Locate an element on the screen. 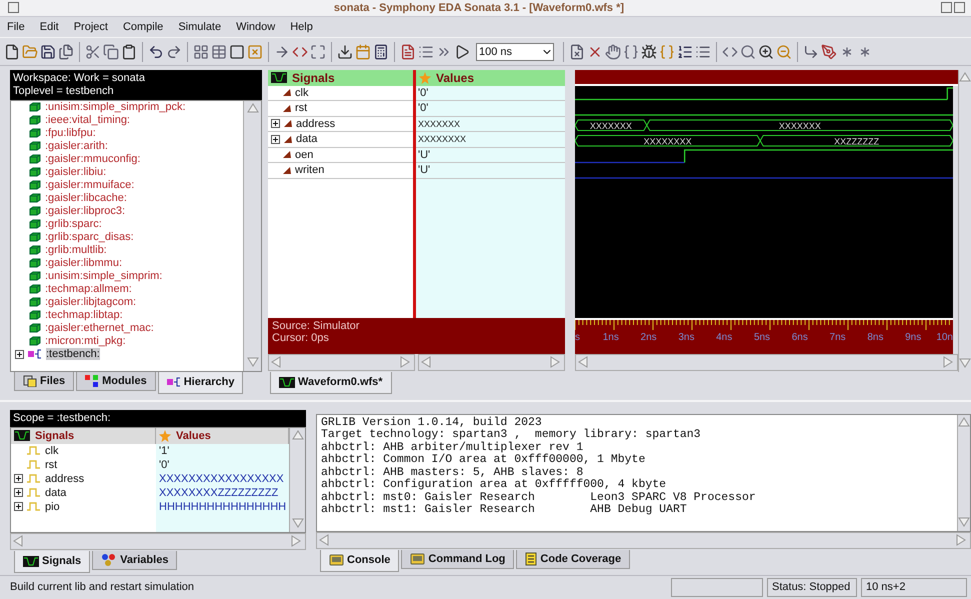  tree-item: :gaisler:arith: is located at coordinates (76, 146).